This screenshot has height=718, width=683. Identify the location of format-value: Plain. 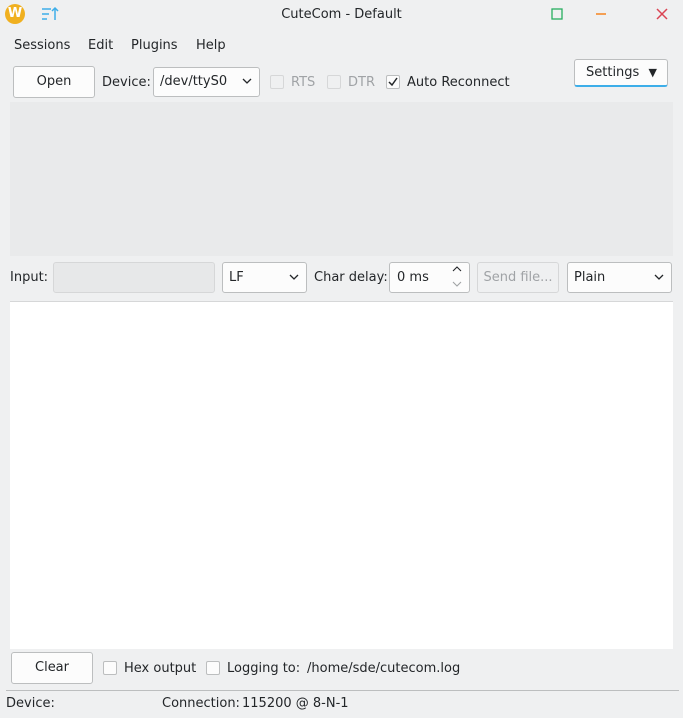
(590, 277).